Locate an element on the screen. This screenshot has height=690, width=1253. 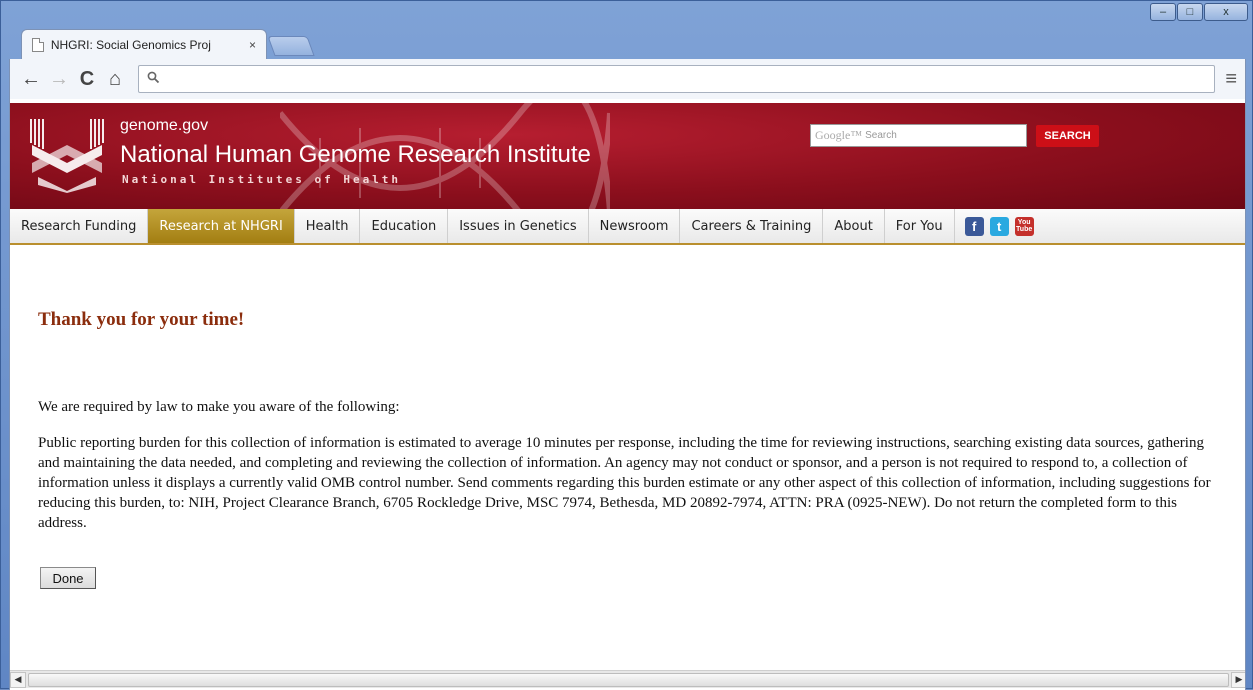
search-button: SEARCH is located at coordinates (1067, 136).